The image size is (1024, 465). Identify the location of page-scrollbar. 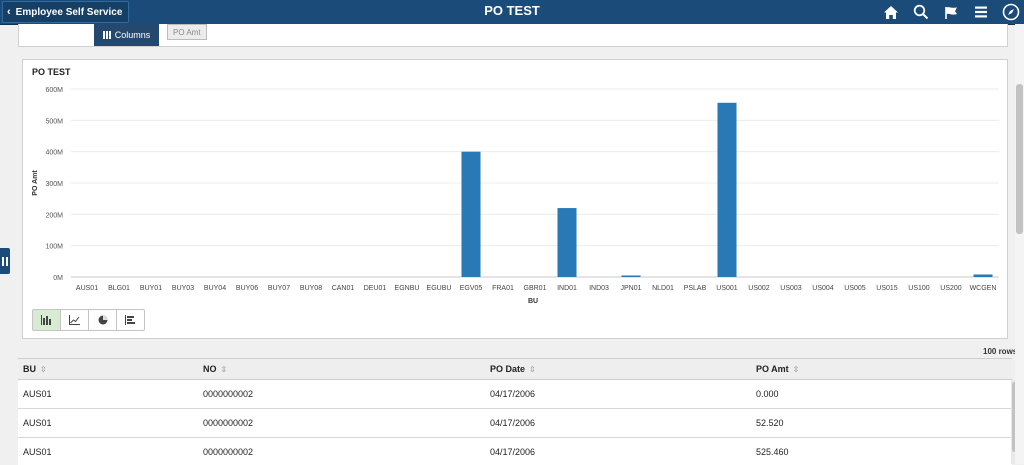
(1019, 244).